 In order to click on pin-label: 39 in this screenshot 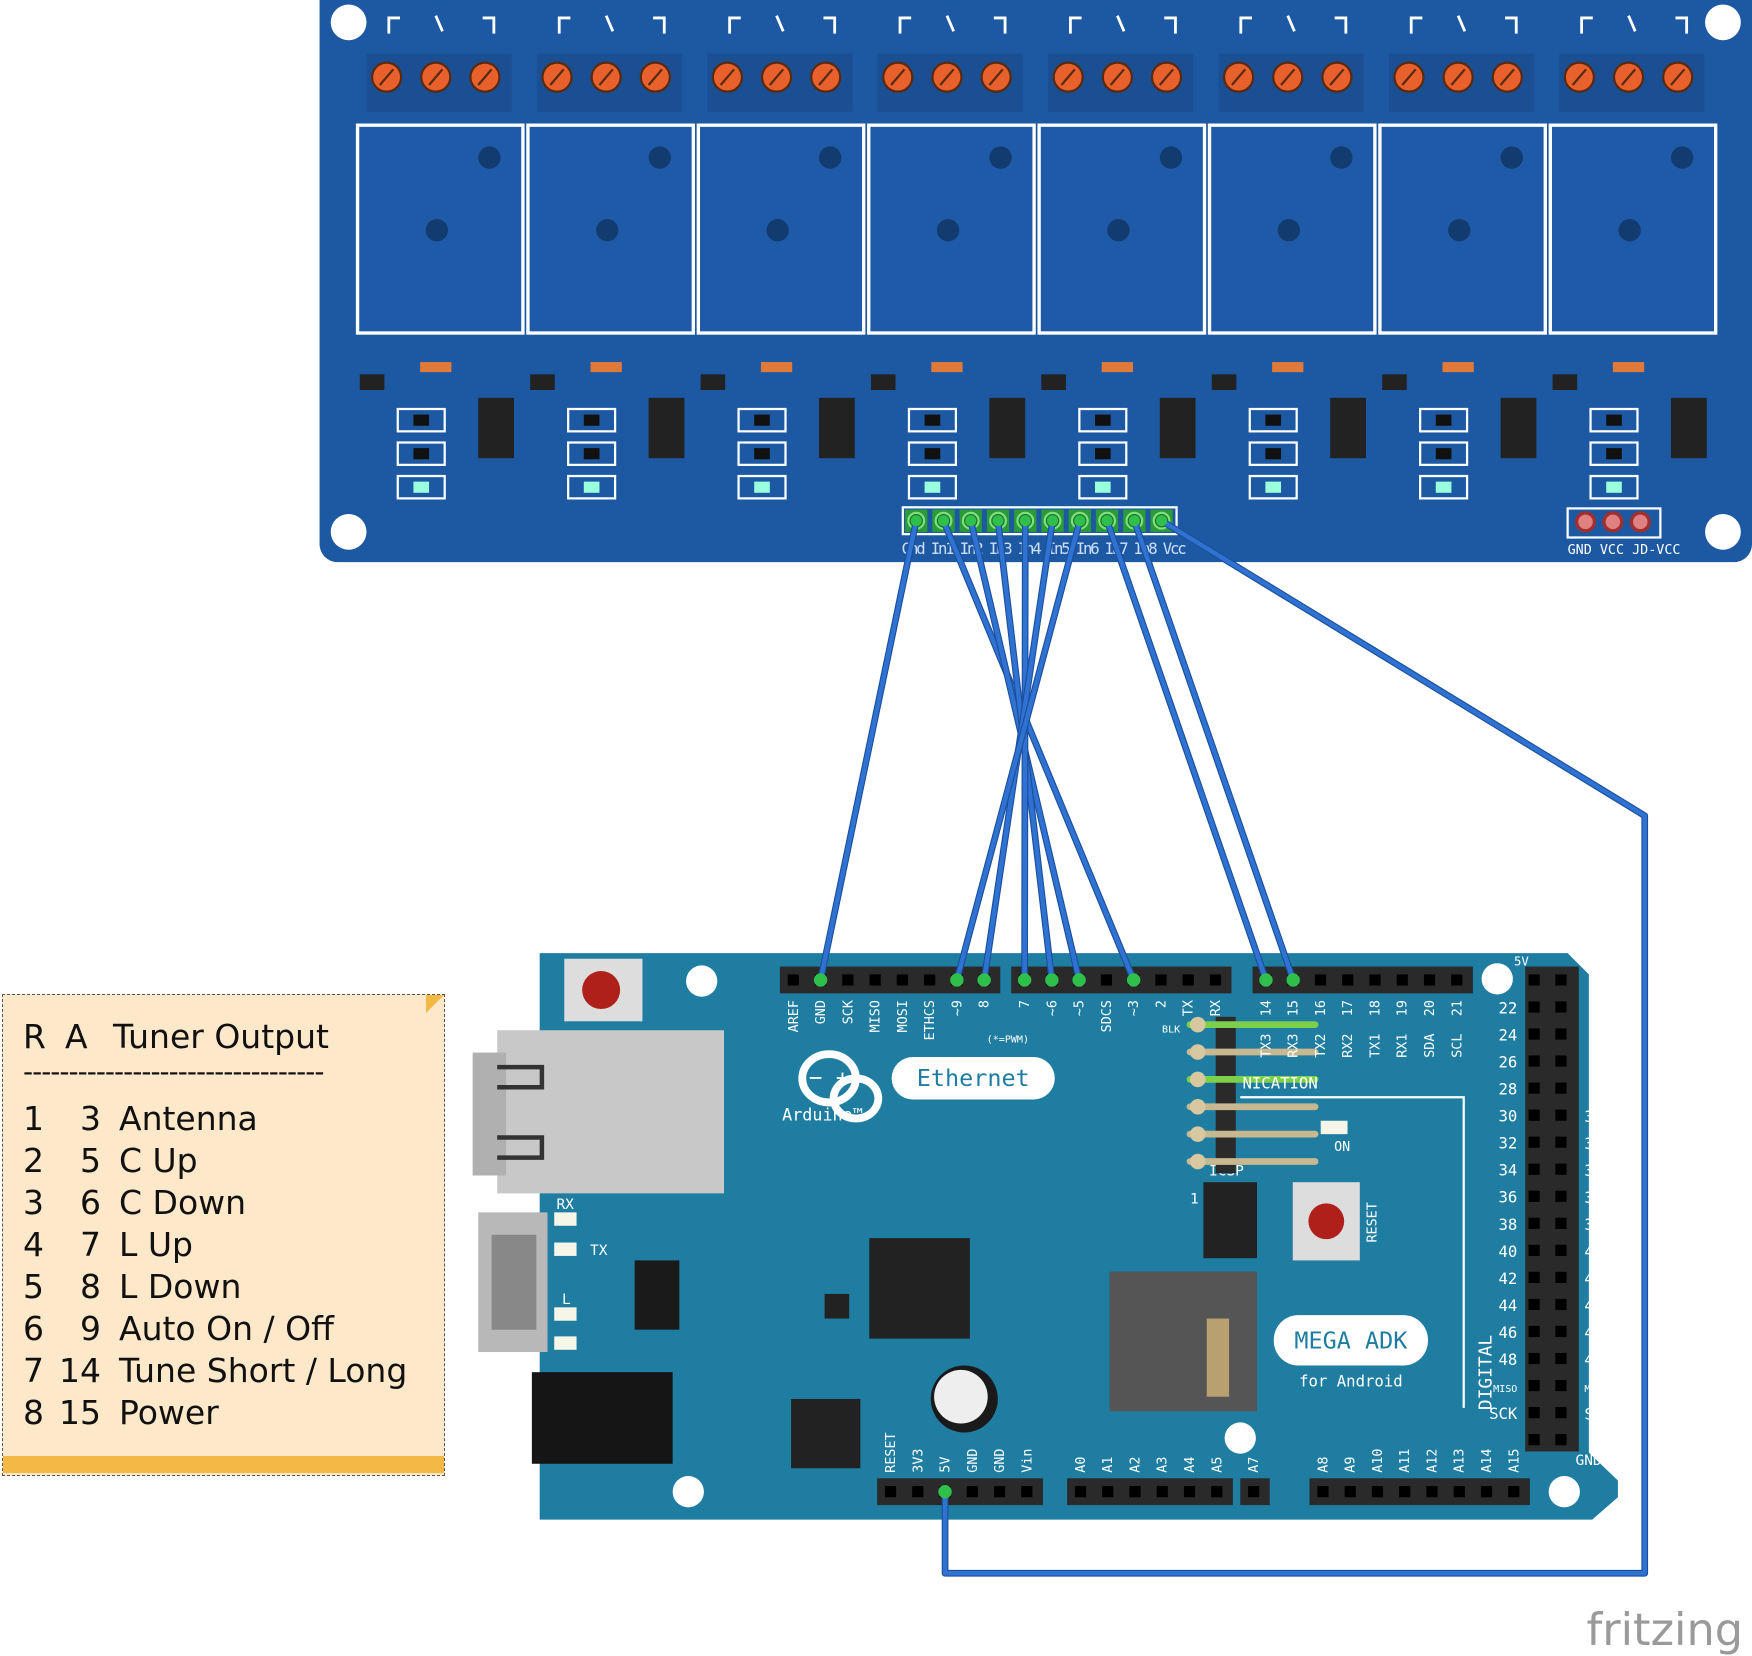, I will do `click(1593, 1224)`.